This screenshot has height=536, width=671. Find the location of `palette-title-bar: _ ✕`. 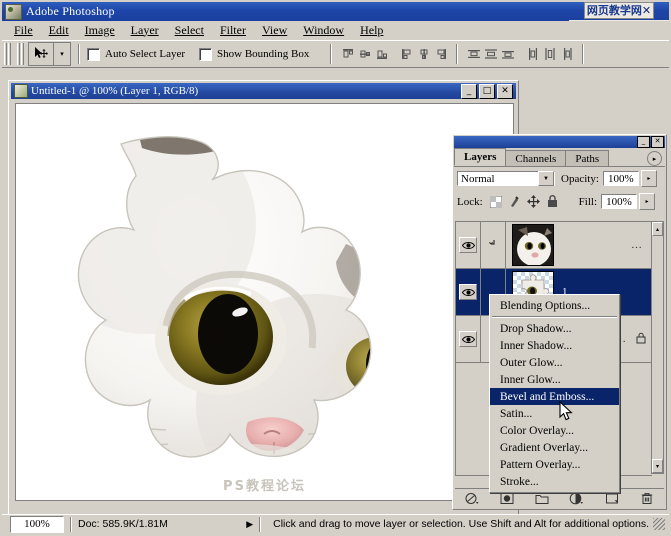

palette-title-bar: _ ✕ is located at coordinates (559, 142).